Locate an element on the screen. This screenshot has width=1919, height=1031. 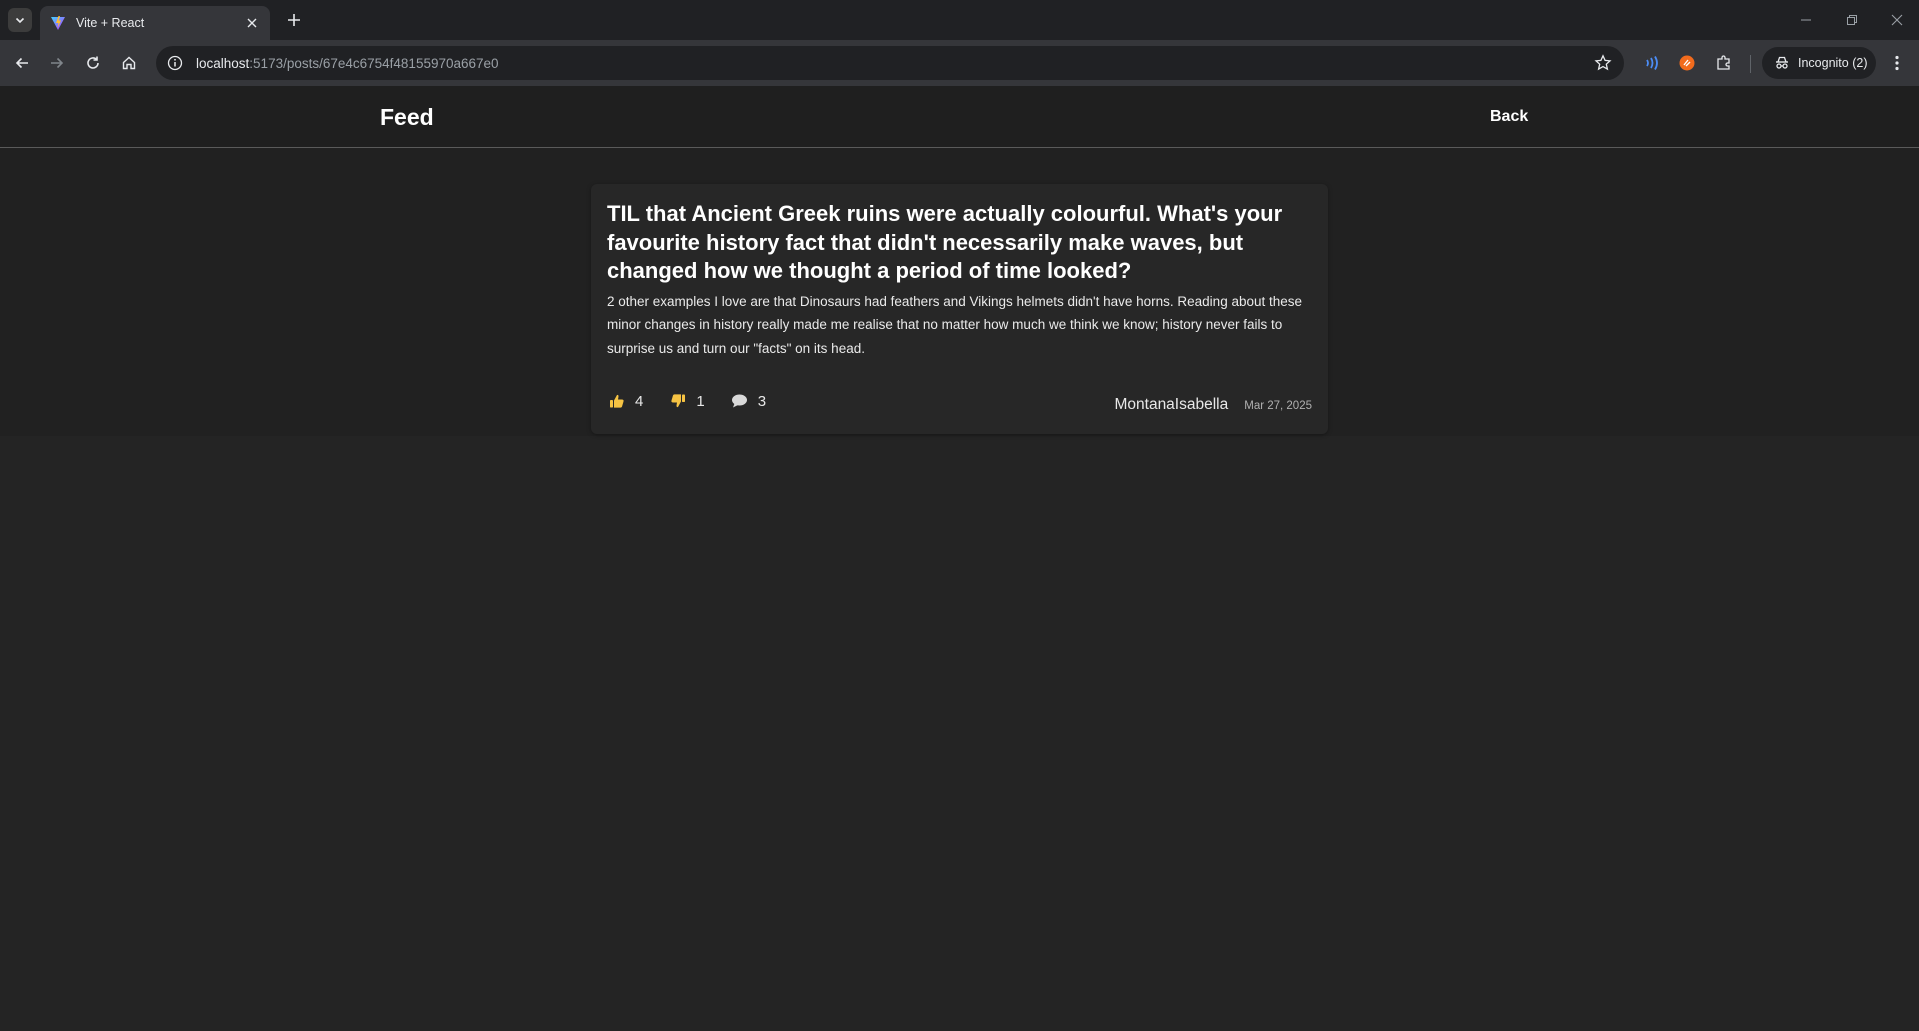
wave-extension-icon is located at coordinates (1652, 63).